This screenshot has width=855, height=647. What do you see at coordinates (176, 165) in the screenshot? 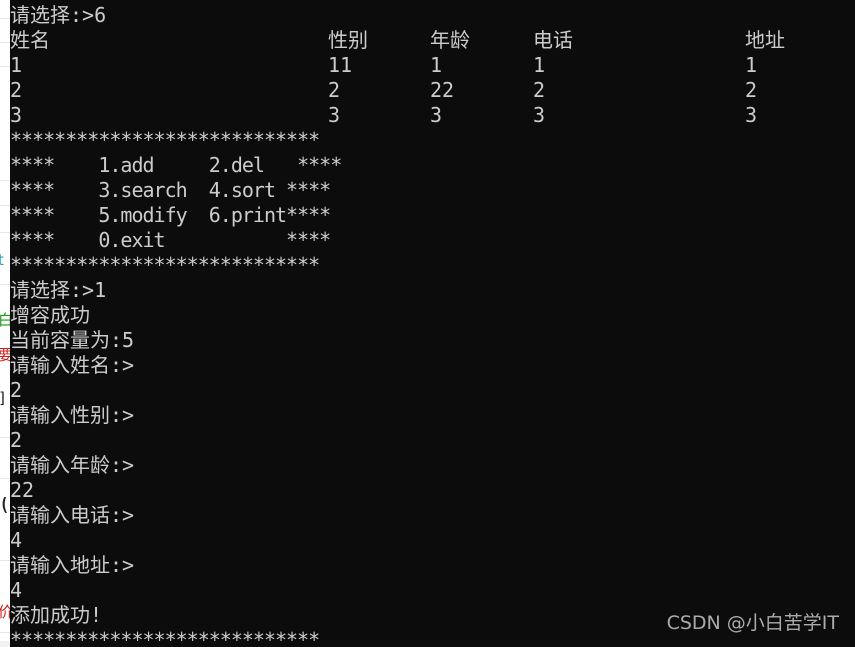
I see `menu-item-add-del: **** 1.add 2.del ****` at bounding box center [176, 165].